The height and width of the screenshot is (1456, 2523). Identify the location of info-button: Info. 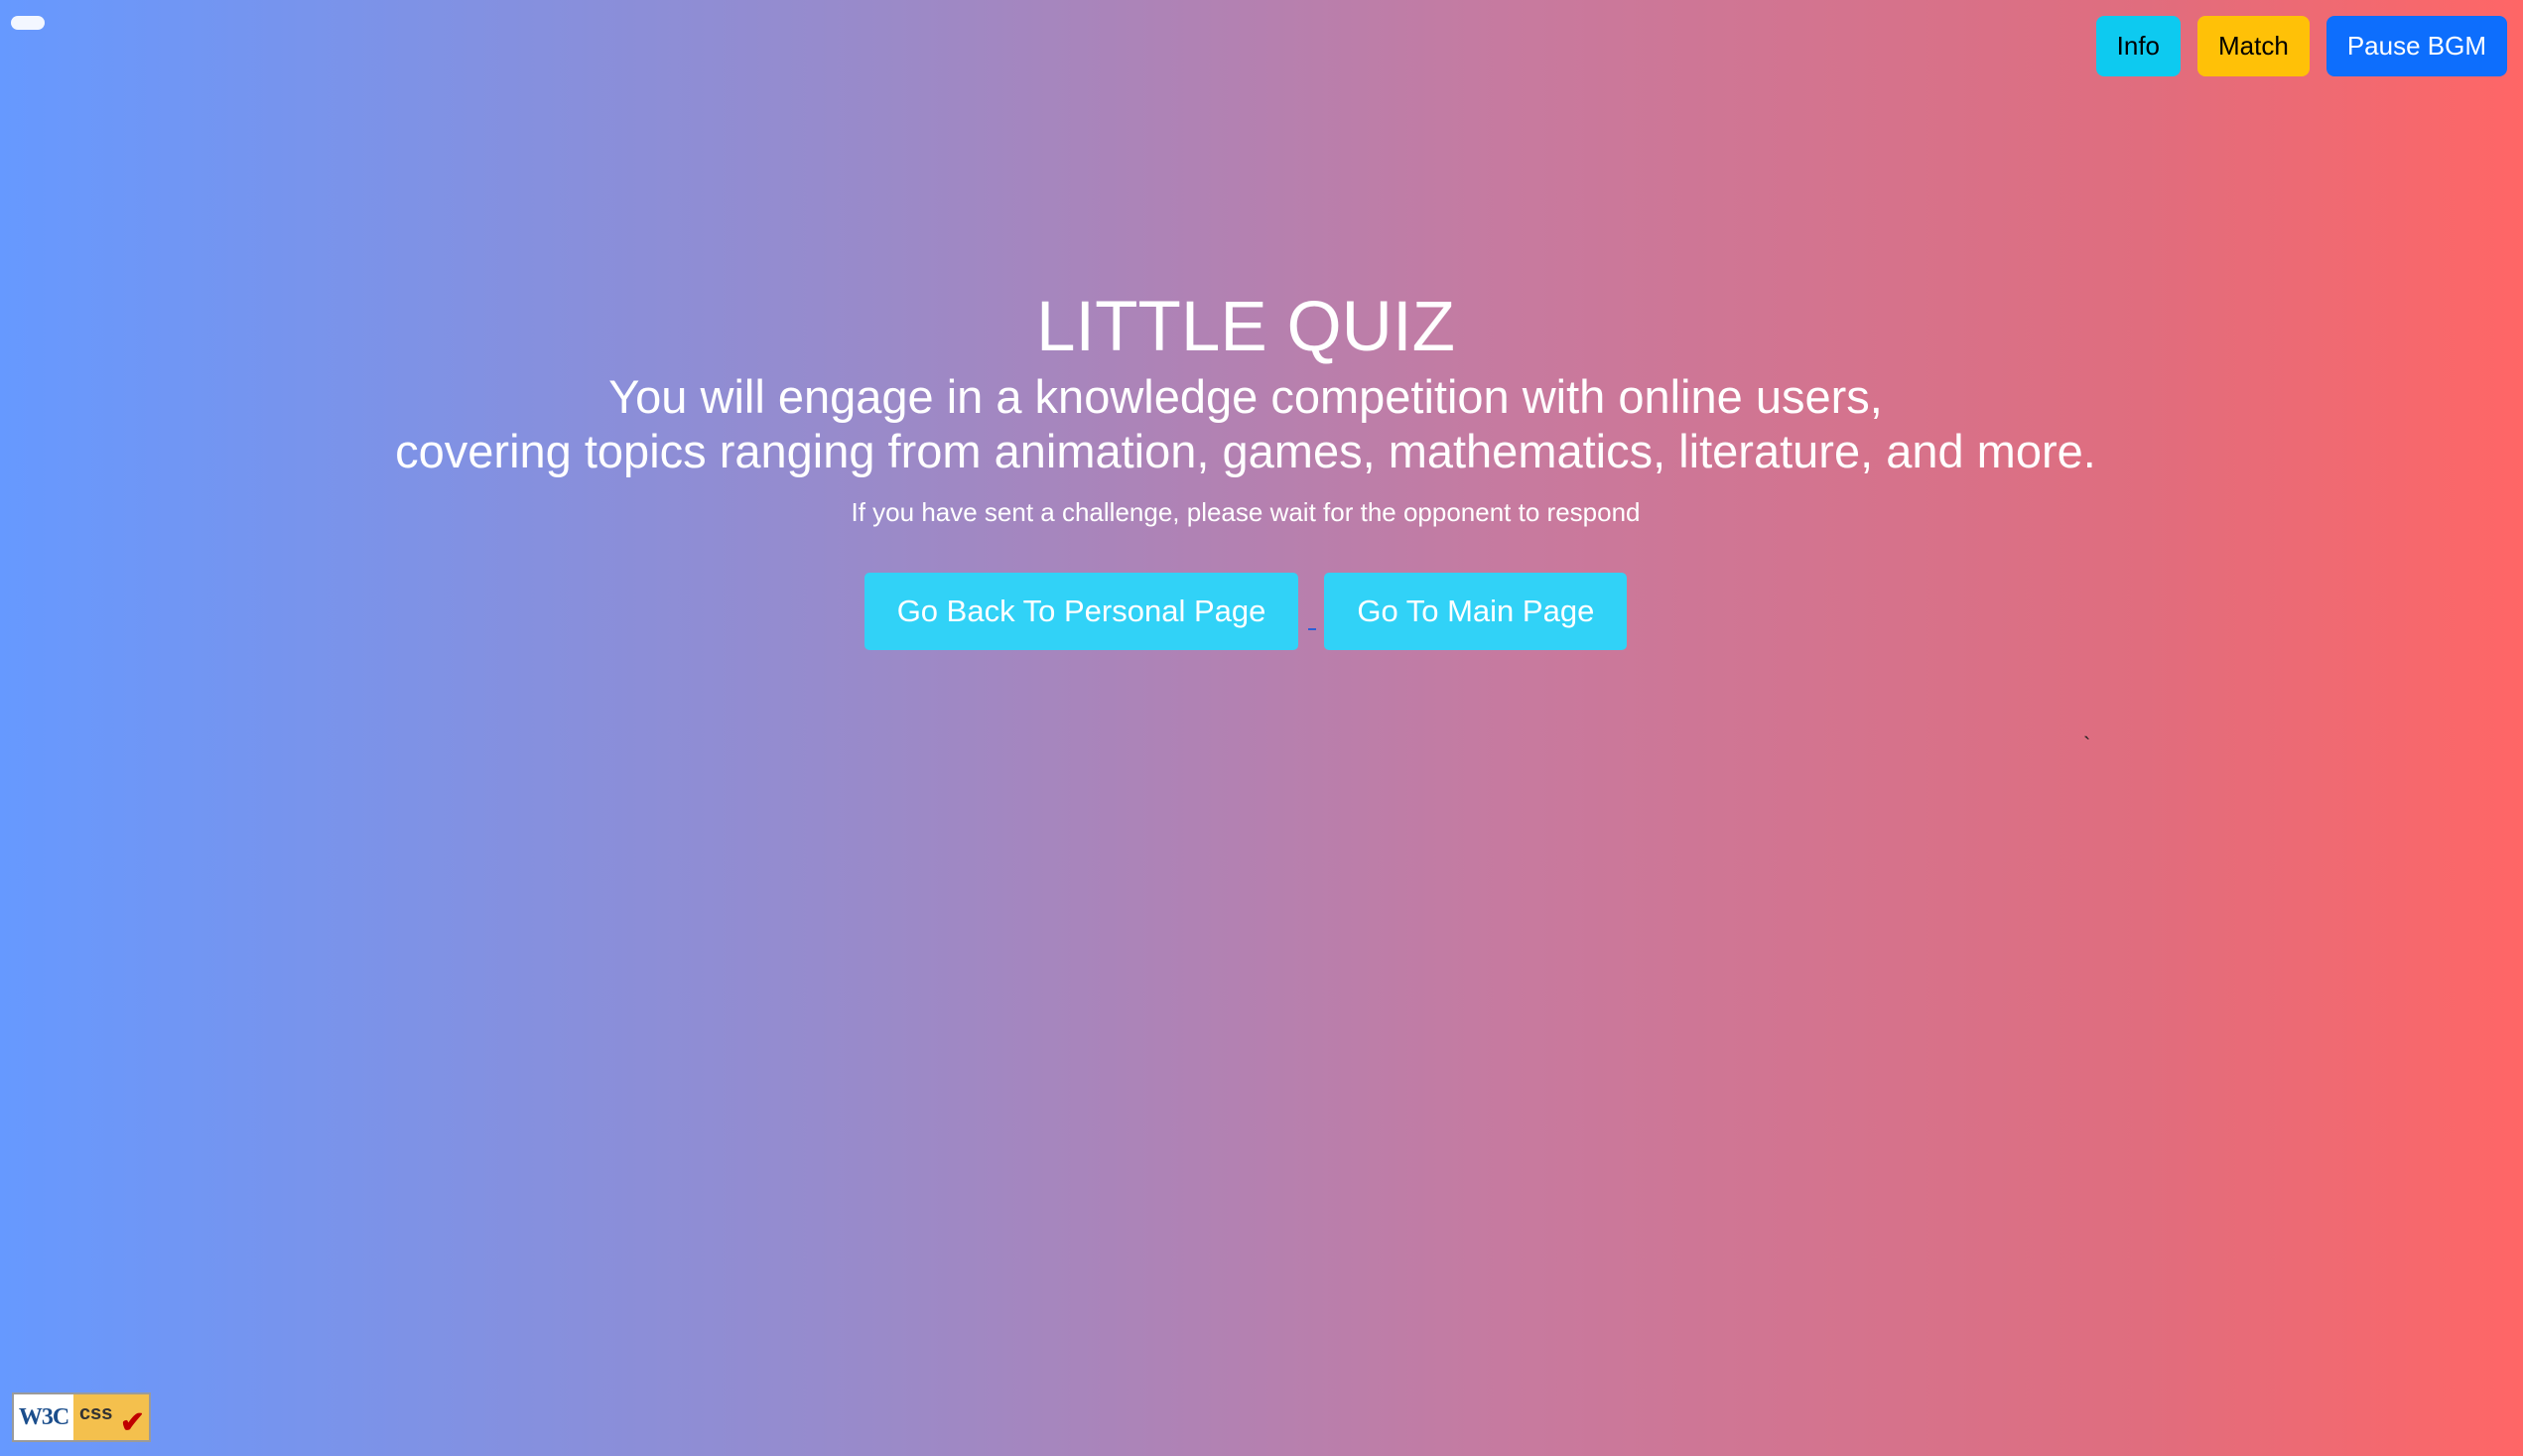
(2138, 46).